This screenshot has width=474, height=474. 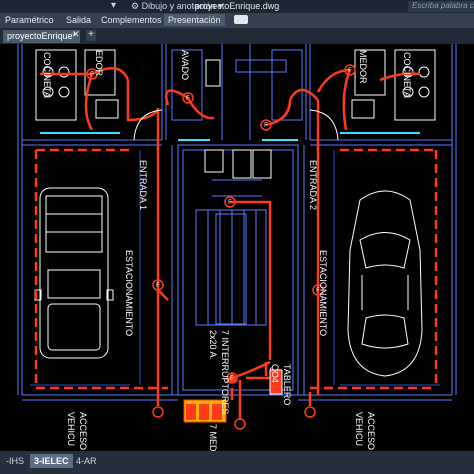 What do you see at coordinates (407, 75) in the screenshot?
I see `label-cocineta-right: COCINETA` at bounding box center [407, 75].